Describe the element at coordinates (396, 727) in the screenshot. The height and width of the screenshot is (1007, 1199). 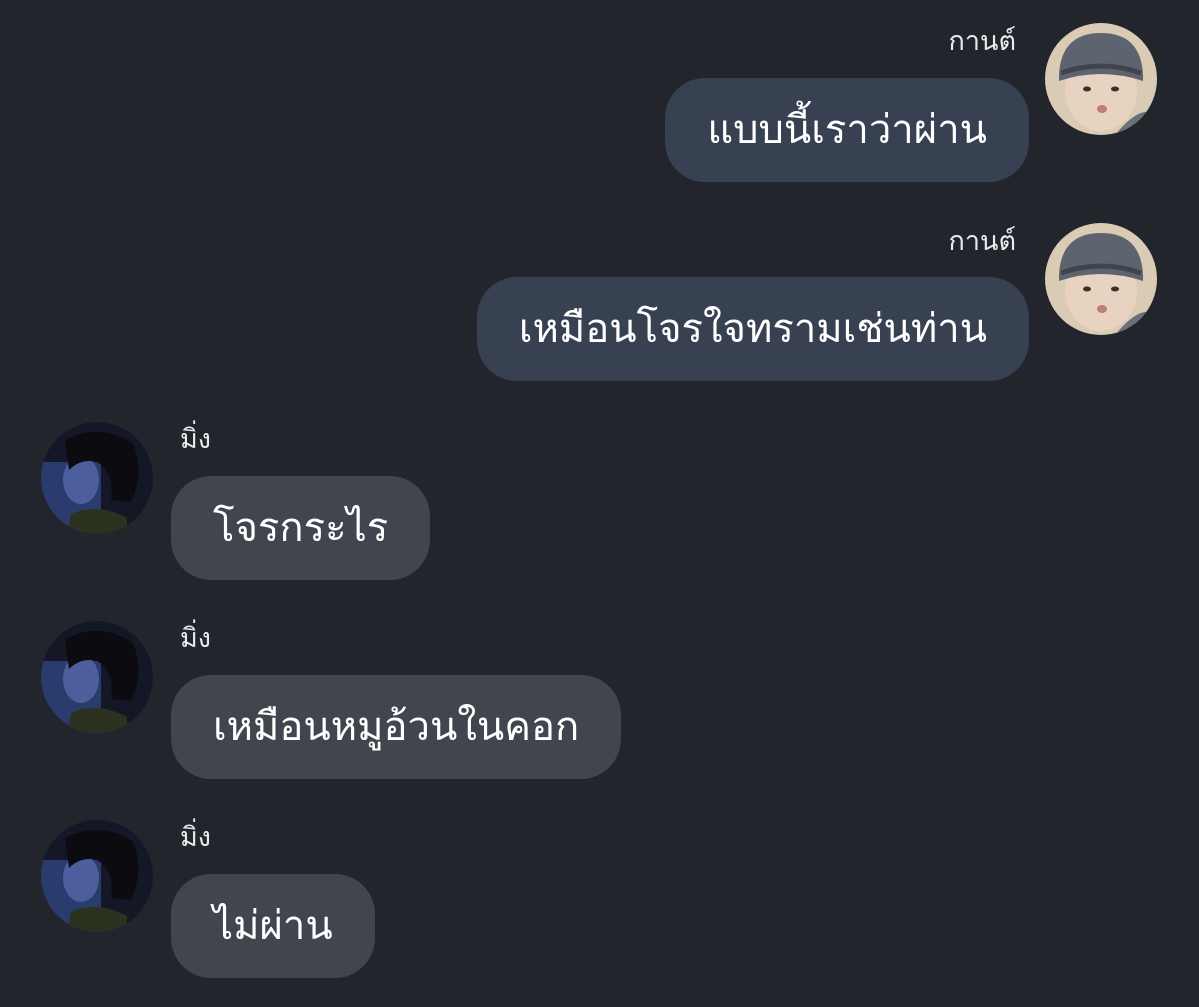
I see `message-bubble: เหมือนหมูอ้วนในคอก` at that location.